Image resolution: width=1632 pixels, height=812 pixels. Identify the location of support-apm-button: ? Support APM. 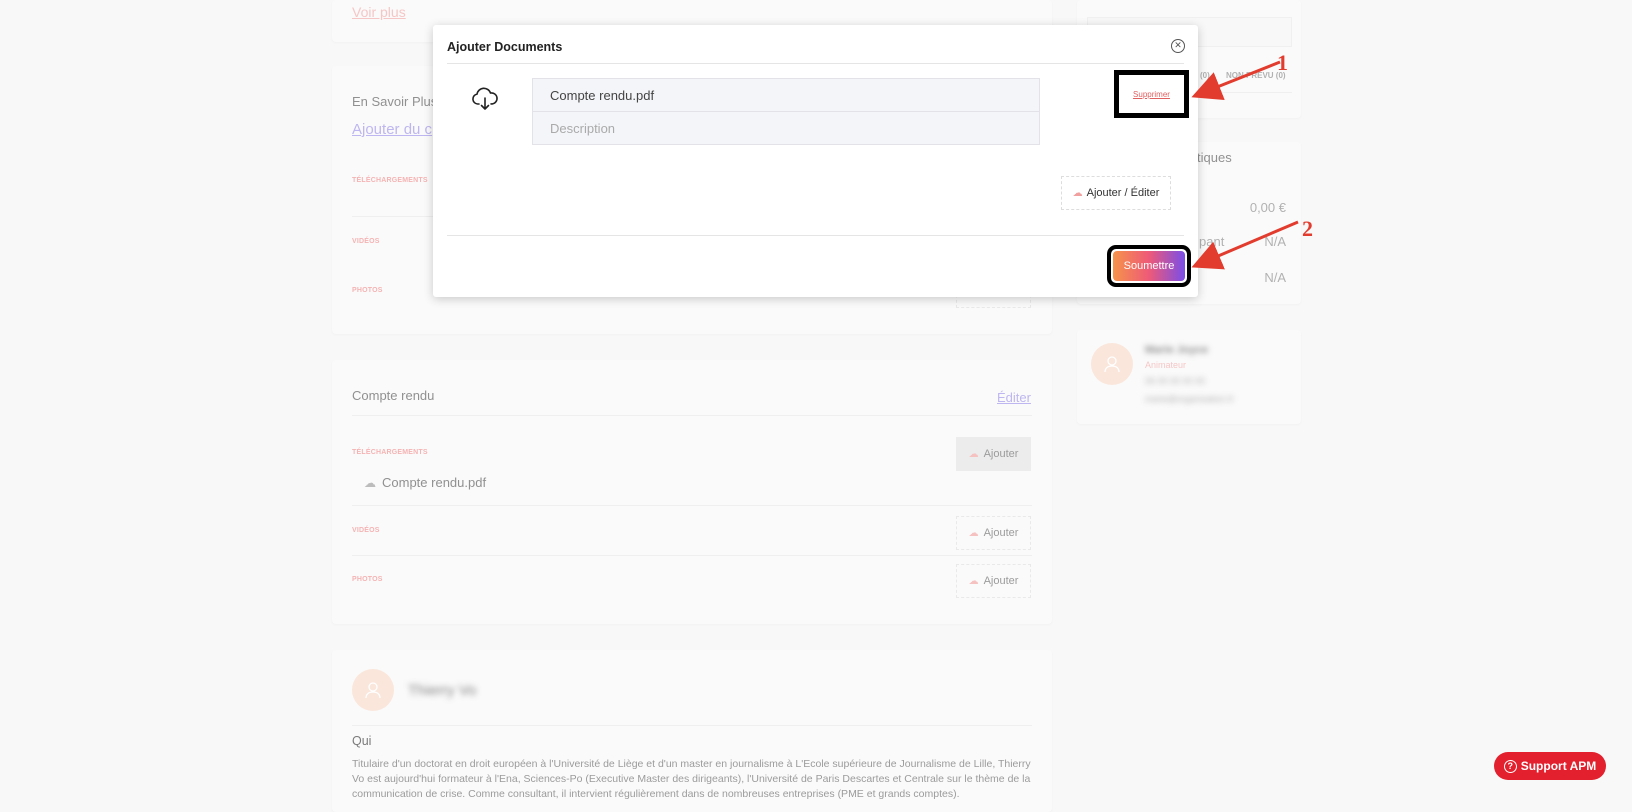
(1550, 766).